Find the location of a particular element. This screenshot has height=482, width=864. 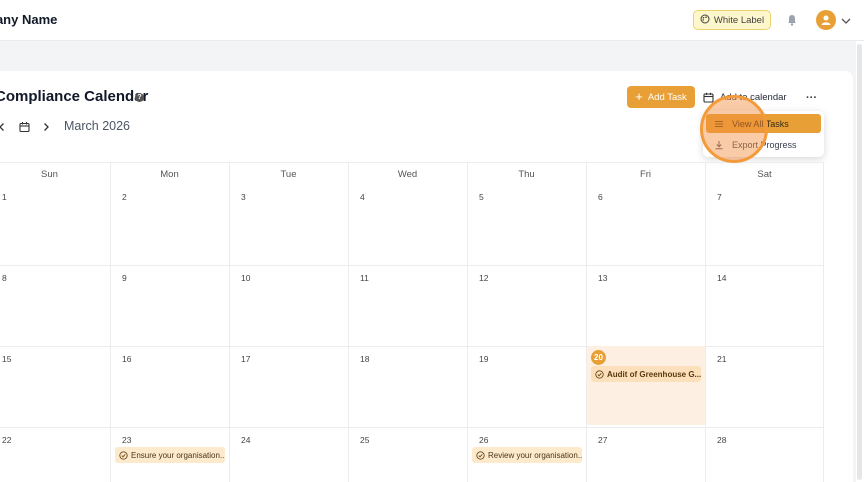

weekday-header: Mon is located at coordinates (169, 174).